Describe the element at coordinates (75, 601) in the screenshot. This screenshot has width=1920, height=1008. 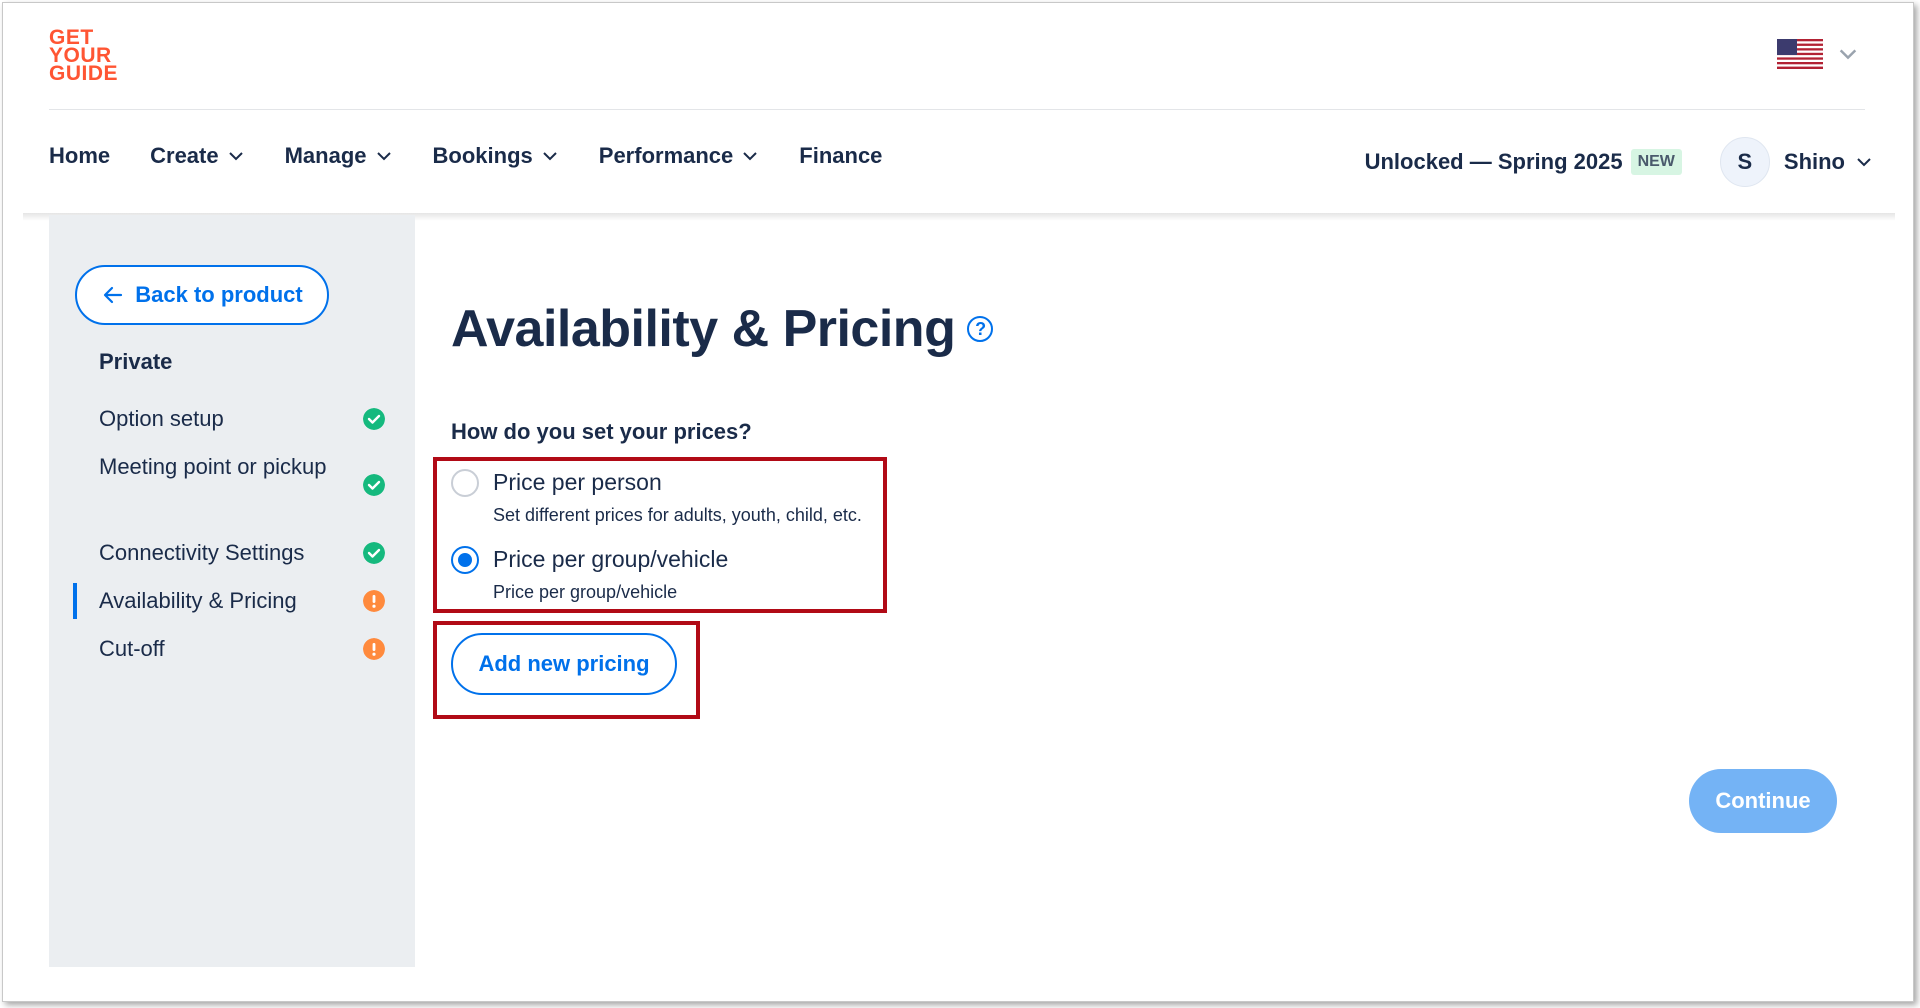
I see `active-indicator` at that location.